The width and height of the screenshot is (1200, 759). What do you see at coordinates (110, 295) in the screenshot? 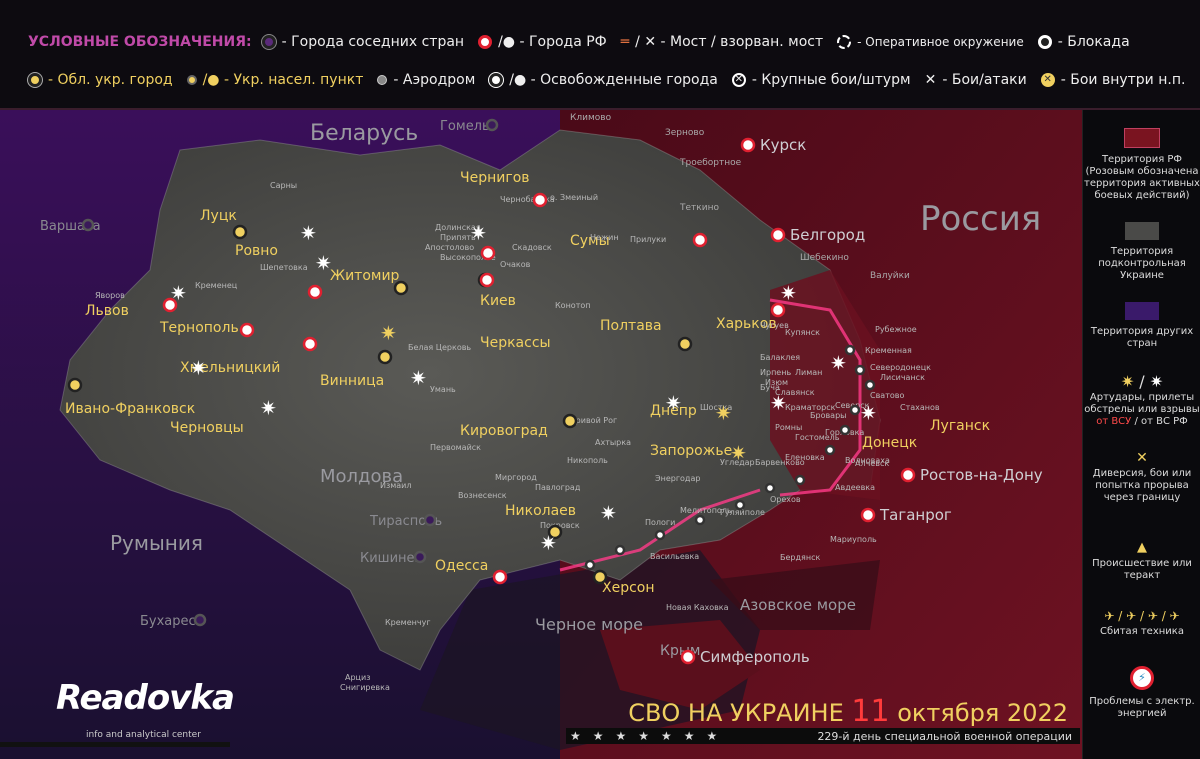
I see `town-label: Яворов` at bounding box center [110, 295].